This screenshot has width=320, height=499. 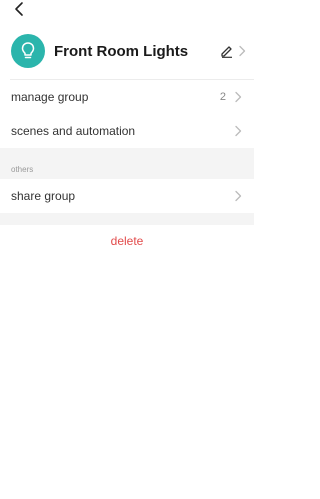 I want to click on delete-group-button: delete, so click(x=127, y=241).